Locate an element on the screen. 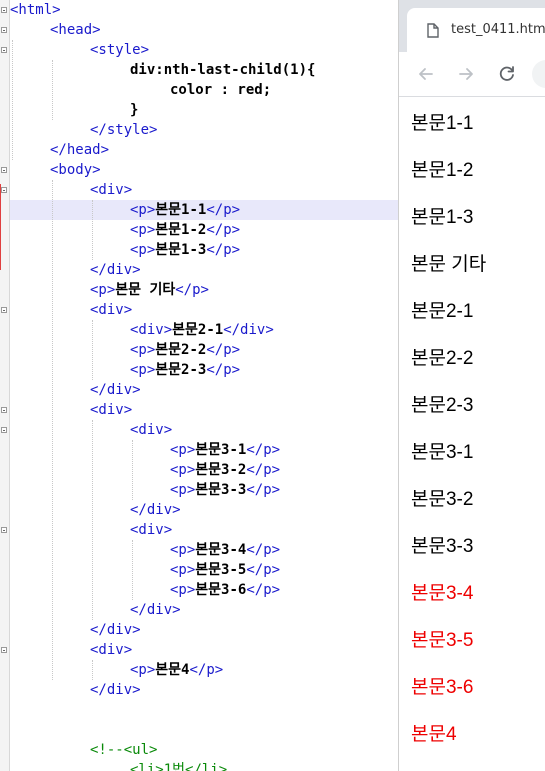  code-line: <div>본문2-1</div> is located at coordinates (202, 330).